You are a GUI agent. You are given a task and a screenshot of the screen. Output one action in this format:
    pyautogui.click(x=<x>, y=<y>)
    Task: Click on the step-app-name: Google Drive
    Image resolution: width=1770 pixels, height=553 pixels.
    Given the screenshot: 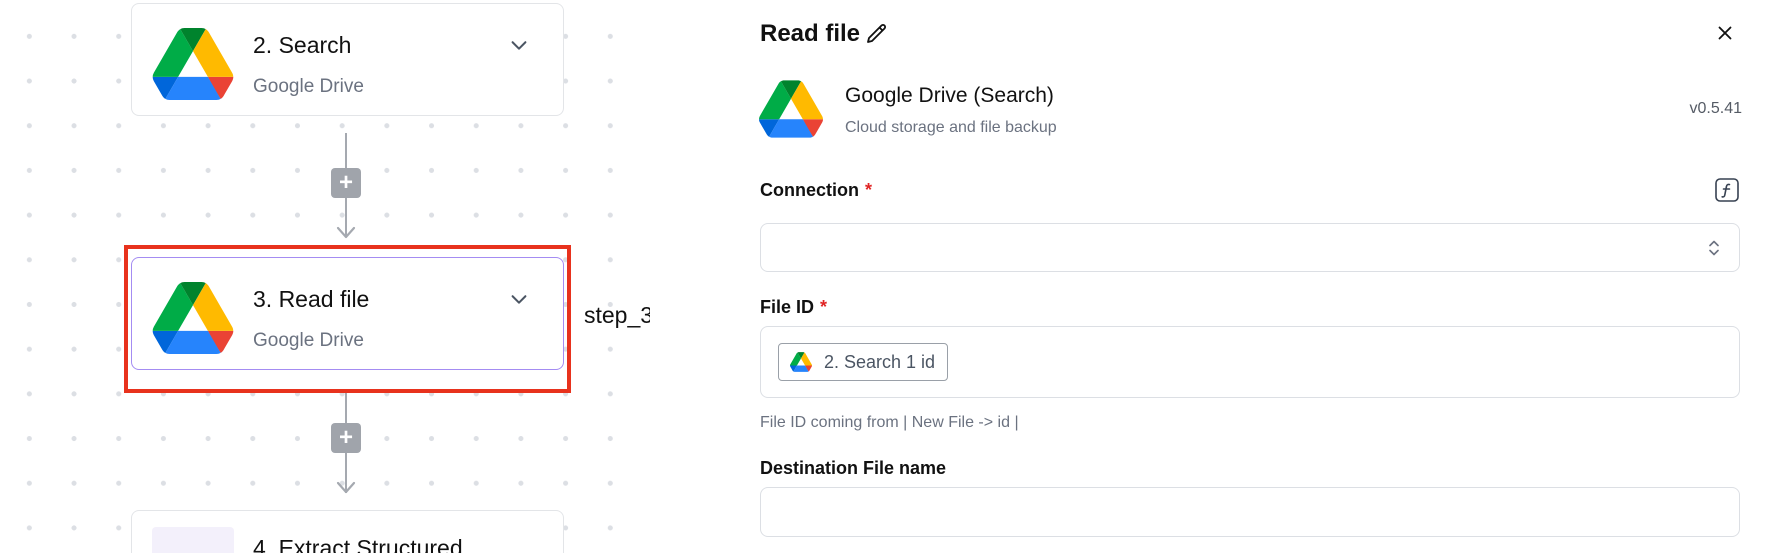 What is the action you would take?
    pyautogui.click(x=308, y=86)
    